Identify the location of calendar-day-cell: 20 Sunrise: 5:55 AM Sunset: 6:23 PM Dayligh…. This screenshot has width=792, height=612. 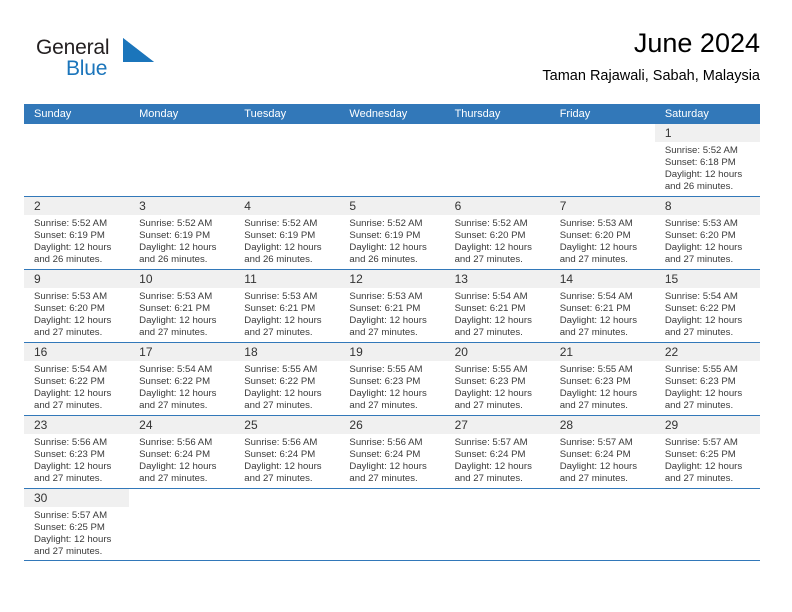
(497, 379).